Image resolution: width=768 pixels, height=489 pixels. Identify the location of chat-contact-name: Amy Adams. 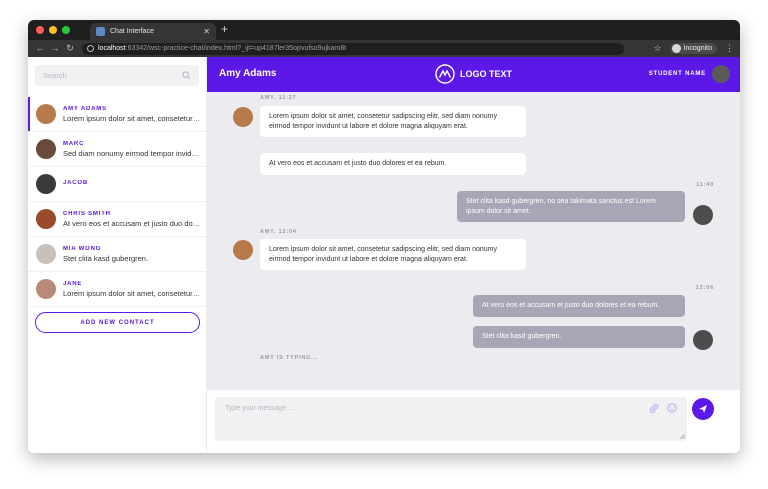
(248, 73).